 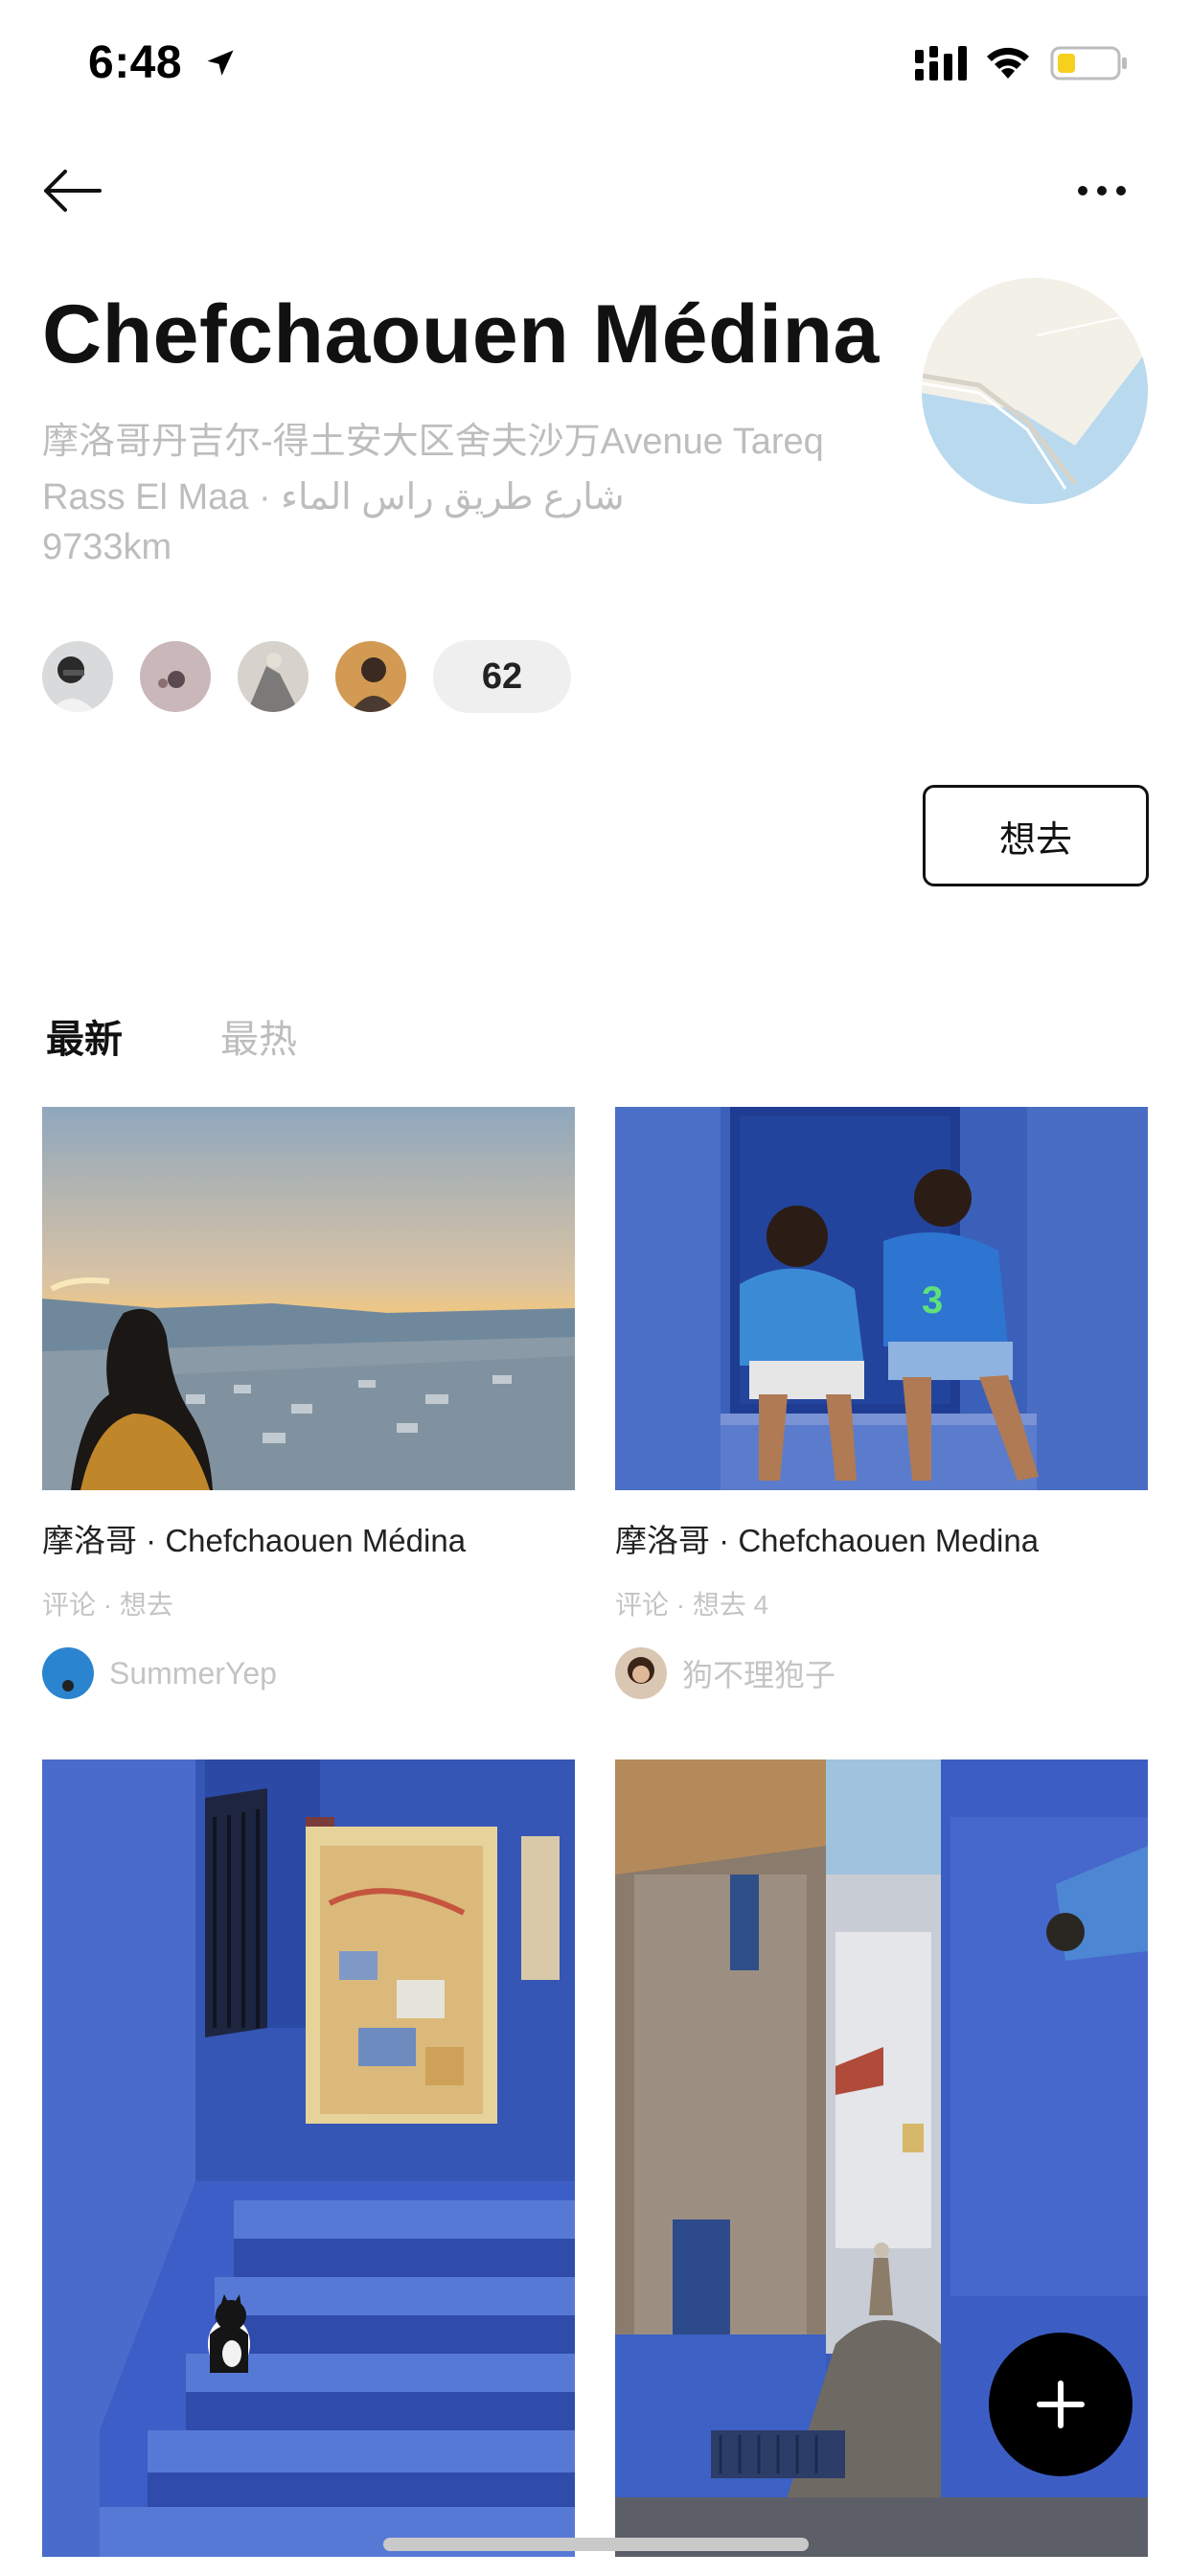 I want to click on post-title: 摩洛哥 · Chefchaouen Medina, so click(x=827, y=1540).